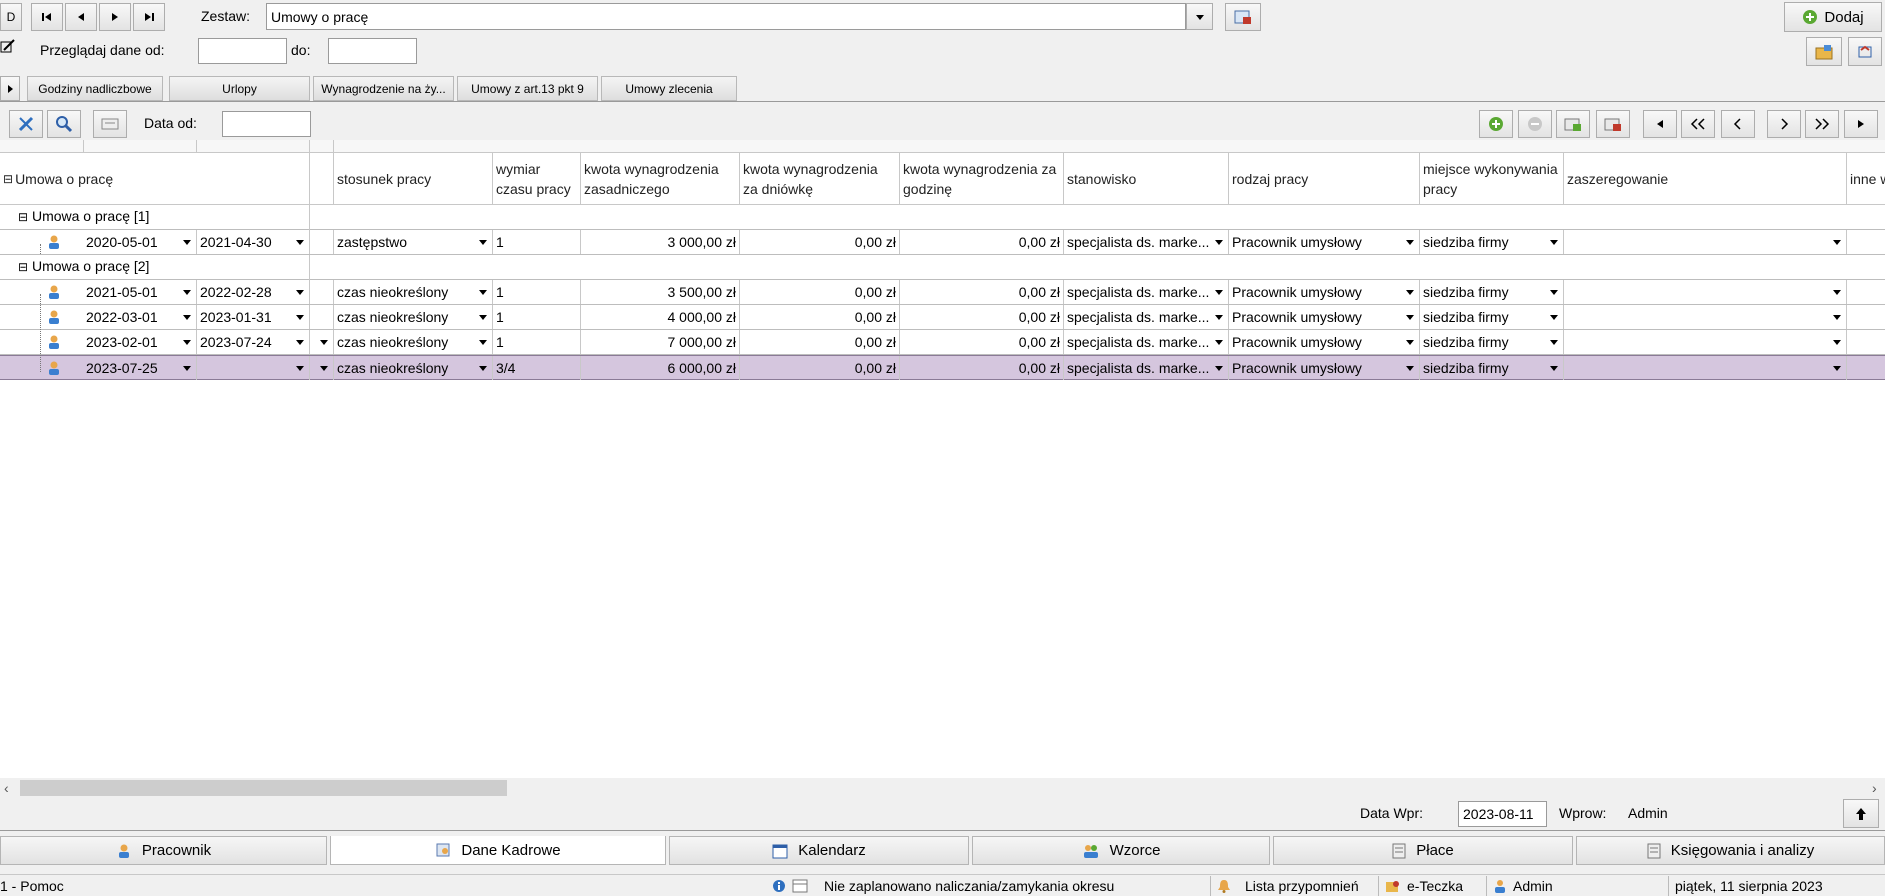  What do you see at coordinates (527, 88) in the screenshot?
I see `tab-umowy-art13: Umowy z art.13 pkt 9` at bounding box center [527, 88].